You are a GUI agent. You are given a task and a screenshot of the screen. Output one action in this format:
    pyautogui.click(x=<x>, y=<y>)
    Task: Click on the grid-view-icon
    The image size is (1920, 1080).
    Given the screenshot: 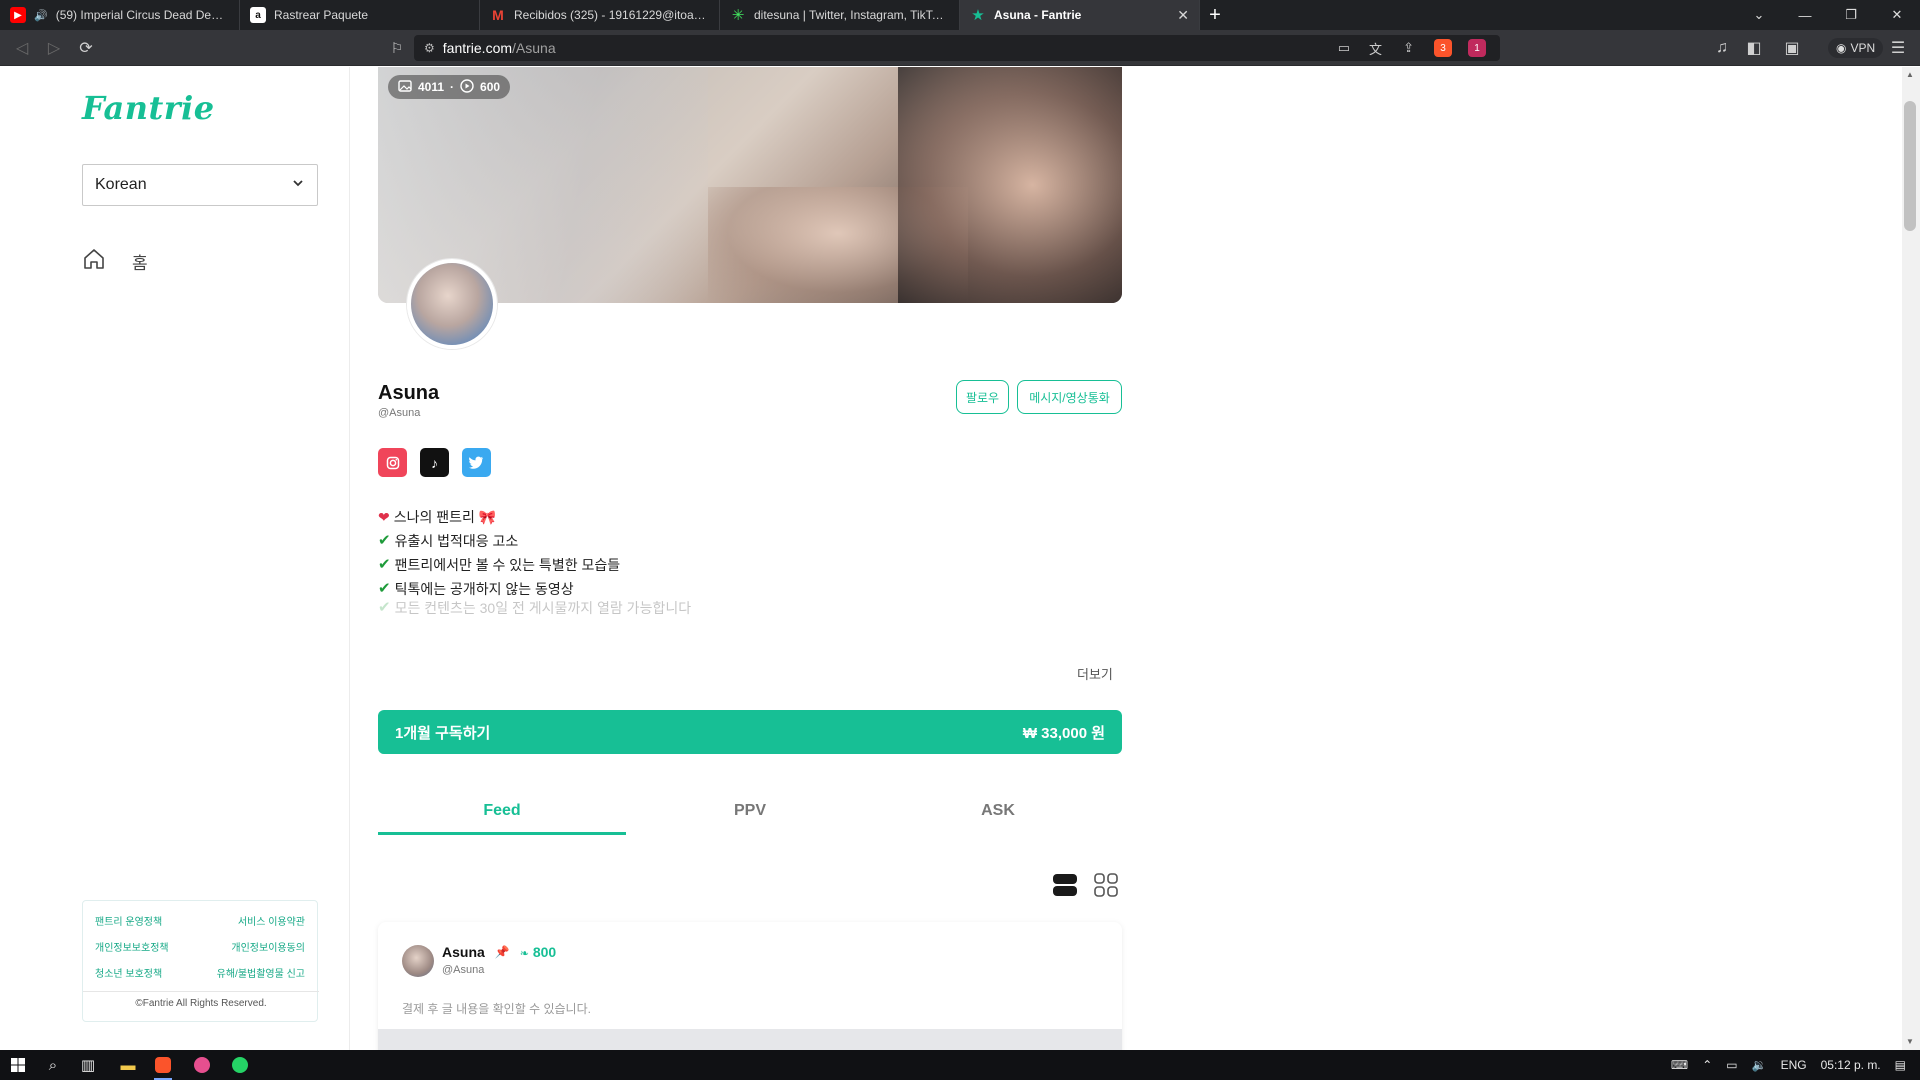 What is the action you would take?
    pyautogui.click(x=1106, y=885)
    